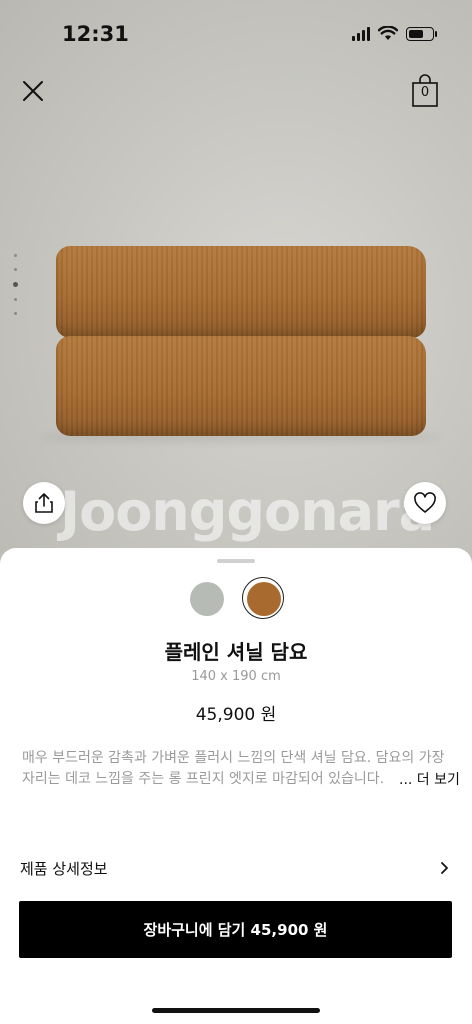 The height and width of the screenshot is (1024, 472). I want to click on product-details-row: 제품 상세정보, so click(236, 870).